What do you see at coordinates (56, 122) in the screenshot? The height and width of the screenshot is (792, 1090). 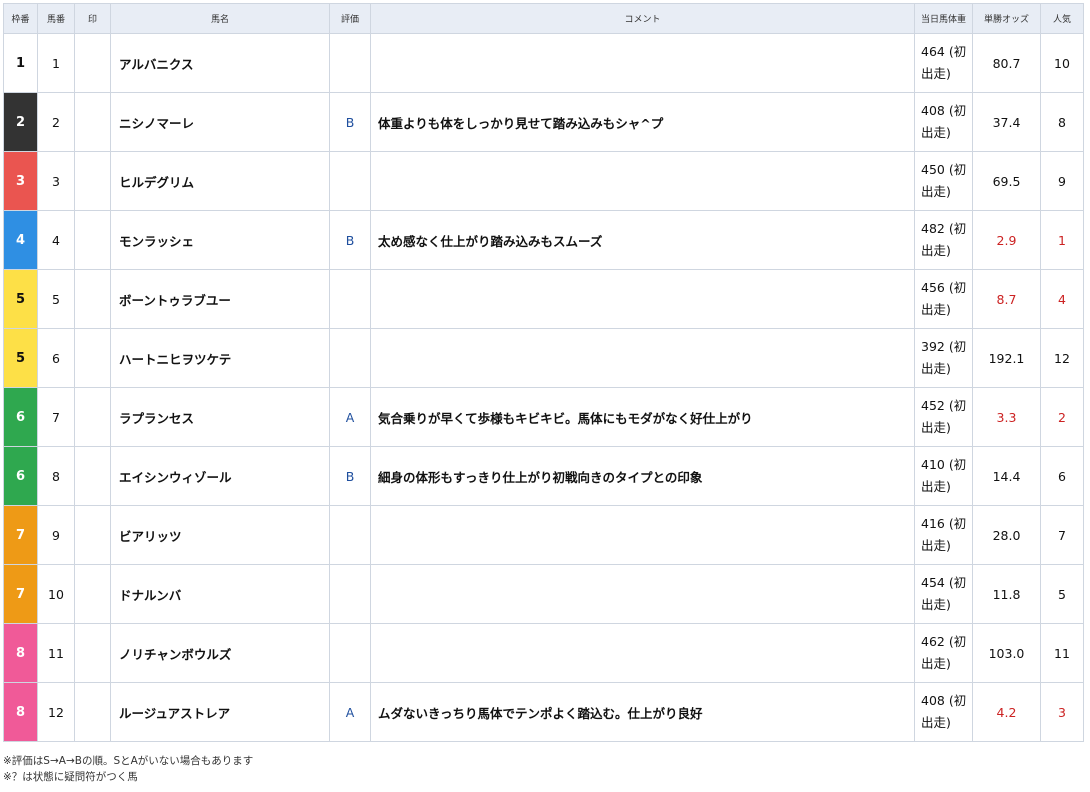 I see `horse-number-cell: 2` at bounding box center [56, 122].